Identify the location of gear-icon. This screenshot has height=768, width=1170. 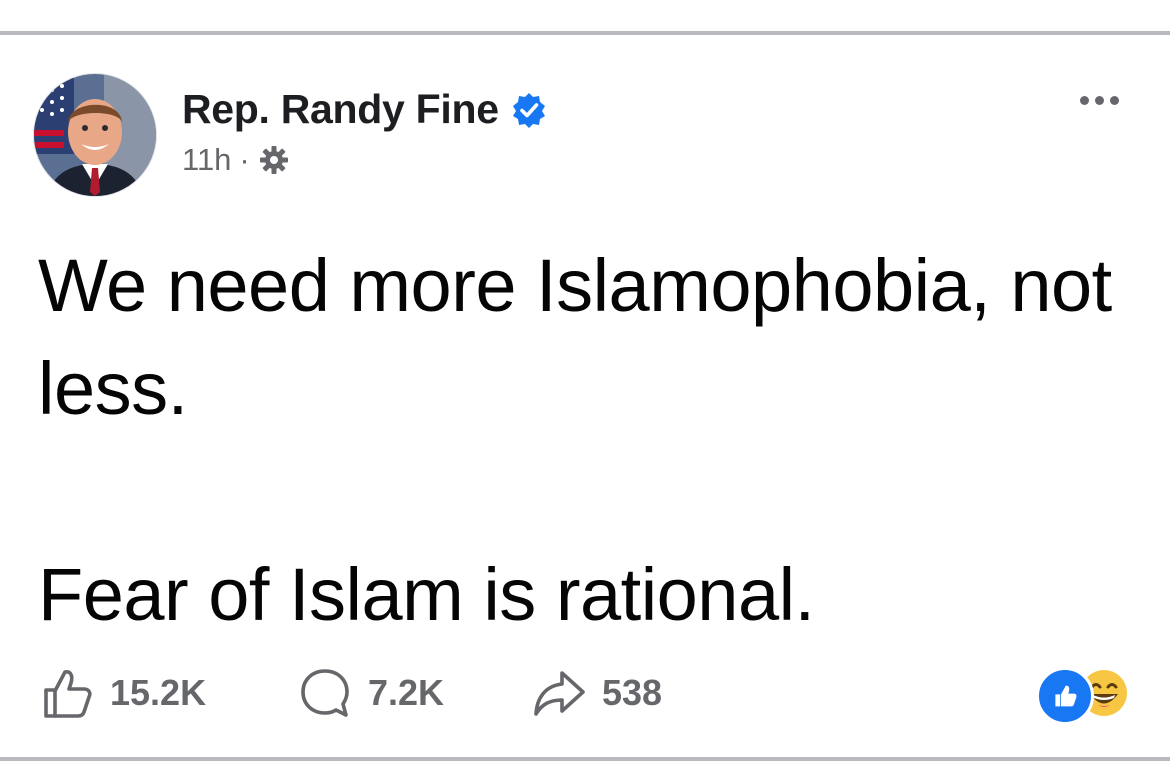
(274, 160).